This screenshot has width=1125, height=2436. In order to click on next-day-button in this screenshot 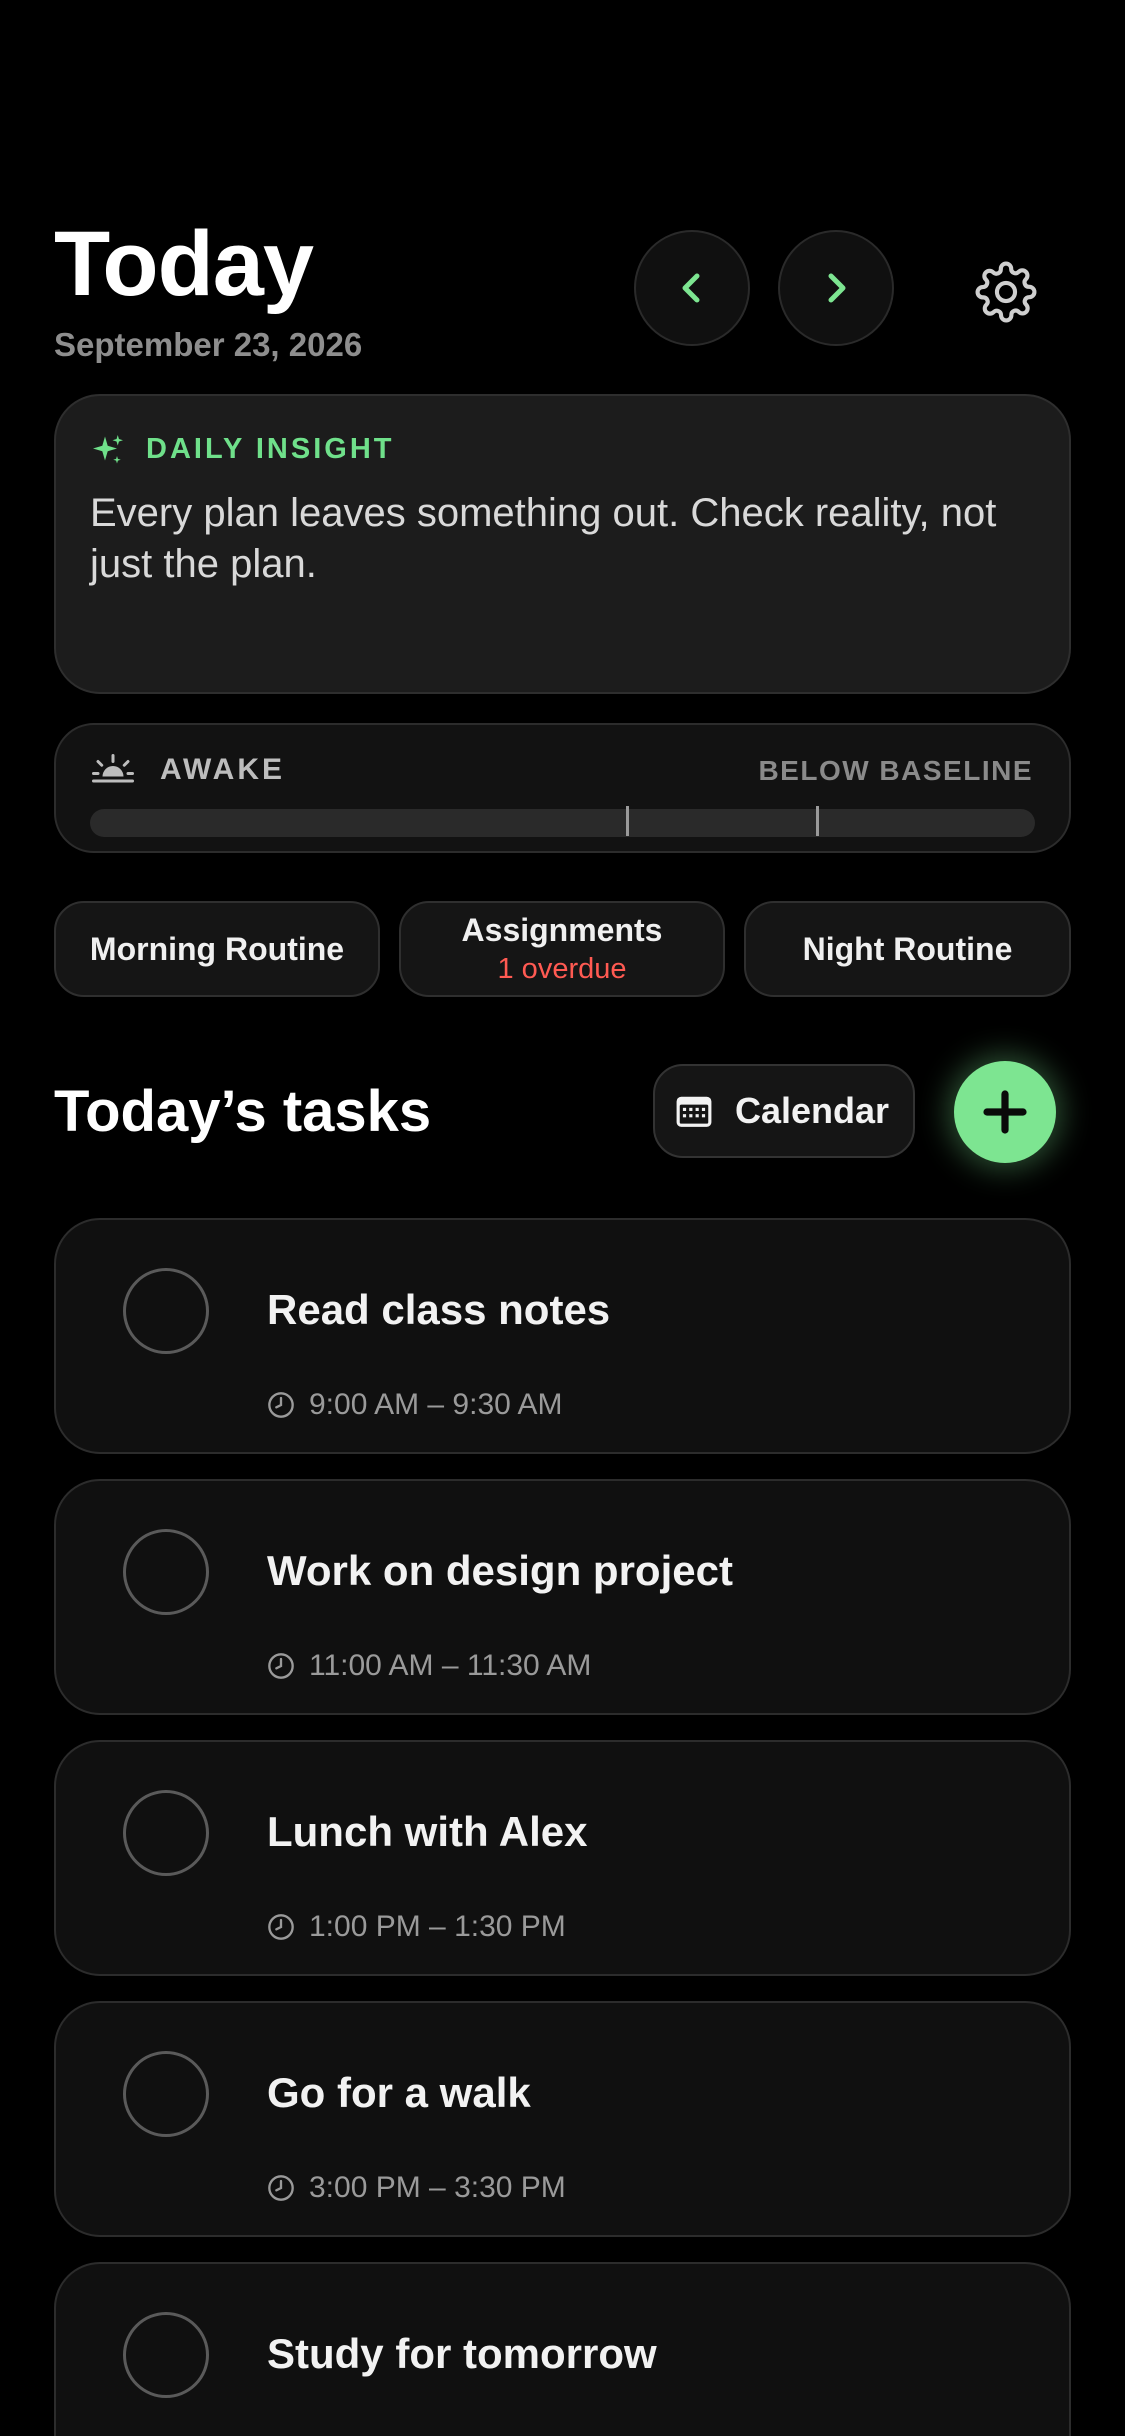, I will do `click(836, 288)`.